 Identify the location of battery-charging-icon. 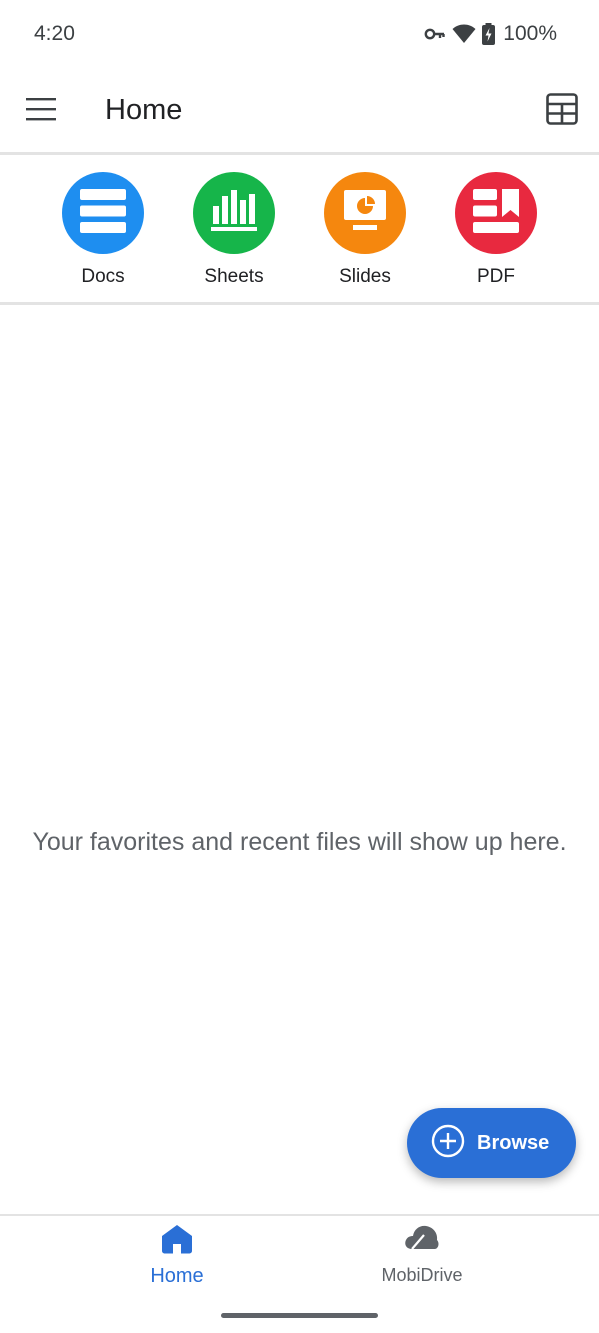
(489, 34).